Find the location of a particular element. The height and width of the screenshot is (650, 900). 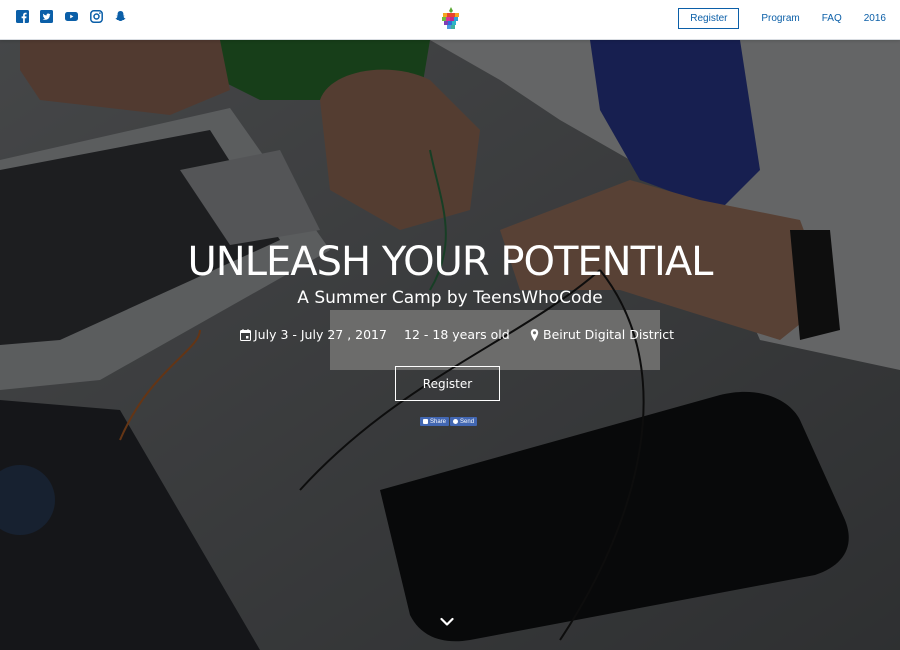

youtube-icon is located at coordinates (71, 16).